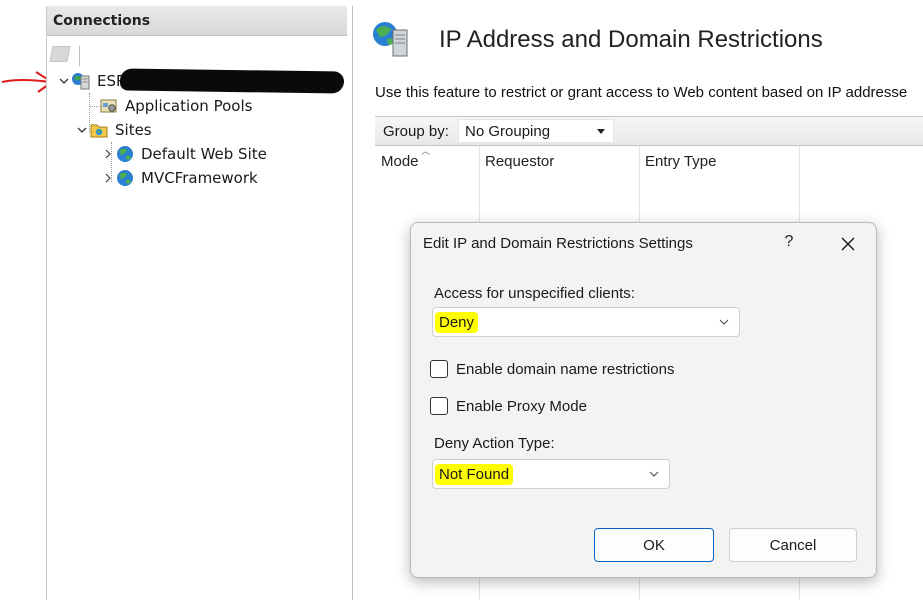 This screenshot has width=923, height=600. Describe the element at coordinates (60, 54) in the screenshot. I see `connect-icon` at that location.